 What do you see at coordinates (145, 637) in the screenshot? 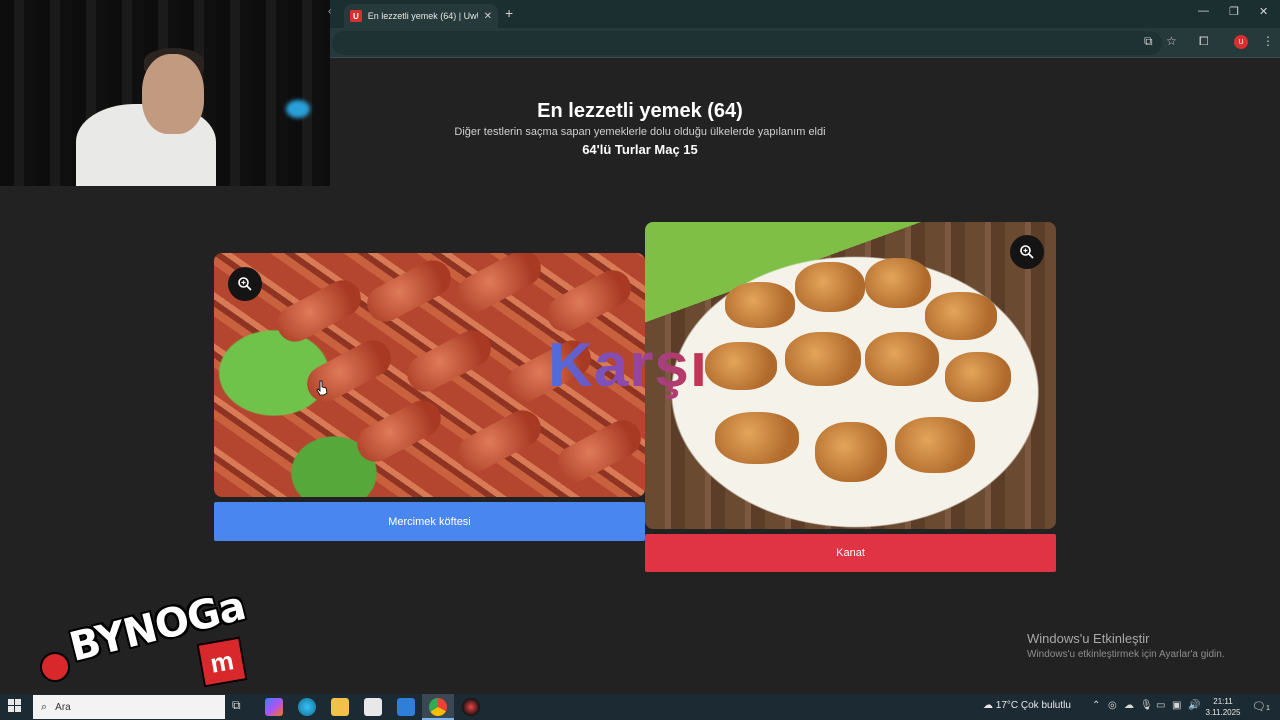
I see `channel-logo: BYNOGa m` at bounding box center [145, 637].